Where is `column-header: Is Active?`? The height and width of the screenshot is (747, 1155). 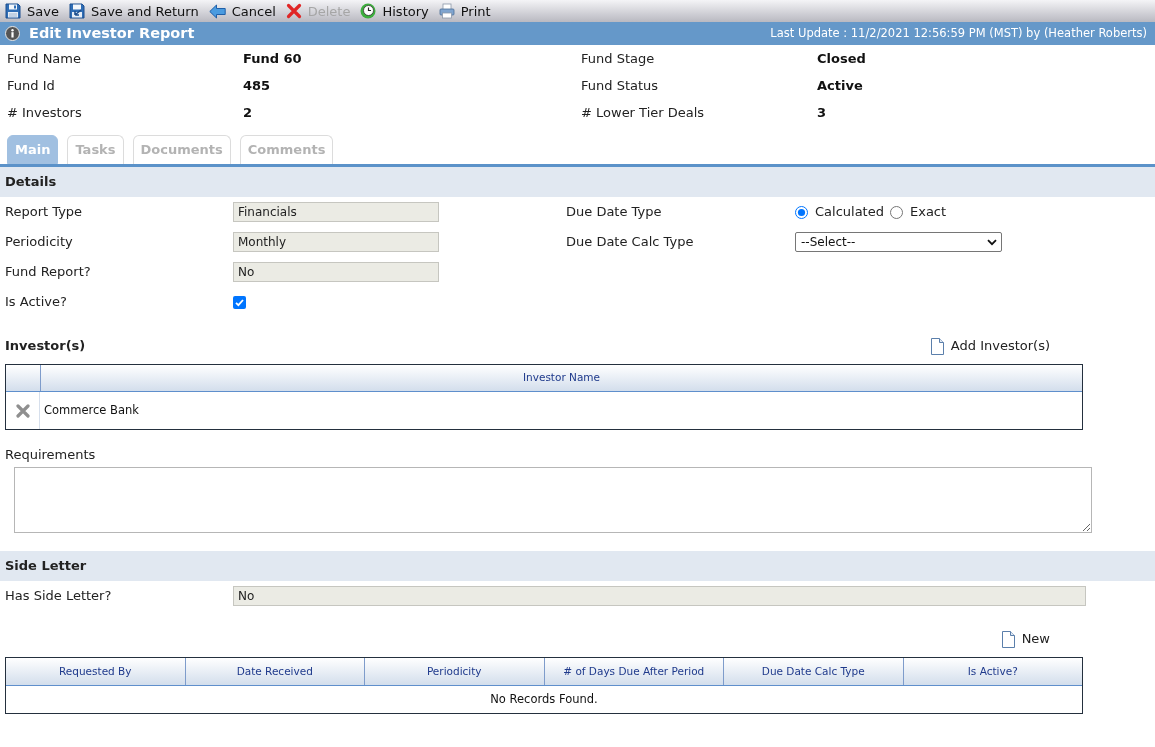 column-header: Is Active? is located at coordinates (992, 671).